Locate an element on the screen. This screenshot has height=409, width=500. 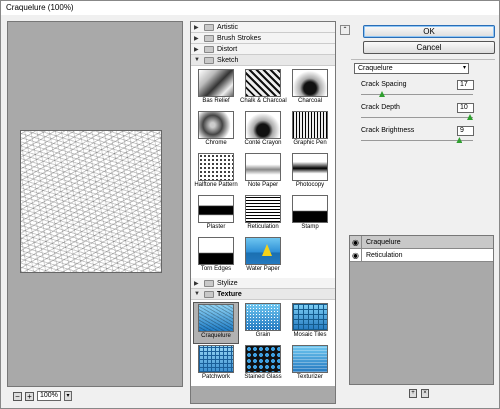
folder-label: Distort is located at coordinates (227, 49).